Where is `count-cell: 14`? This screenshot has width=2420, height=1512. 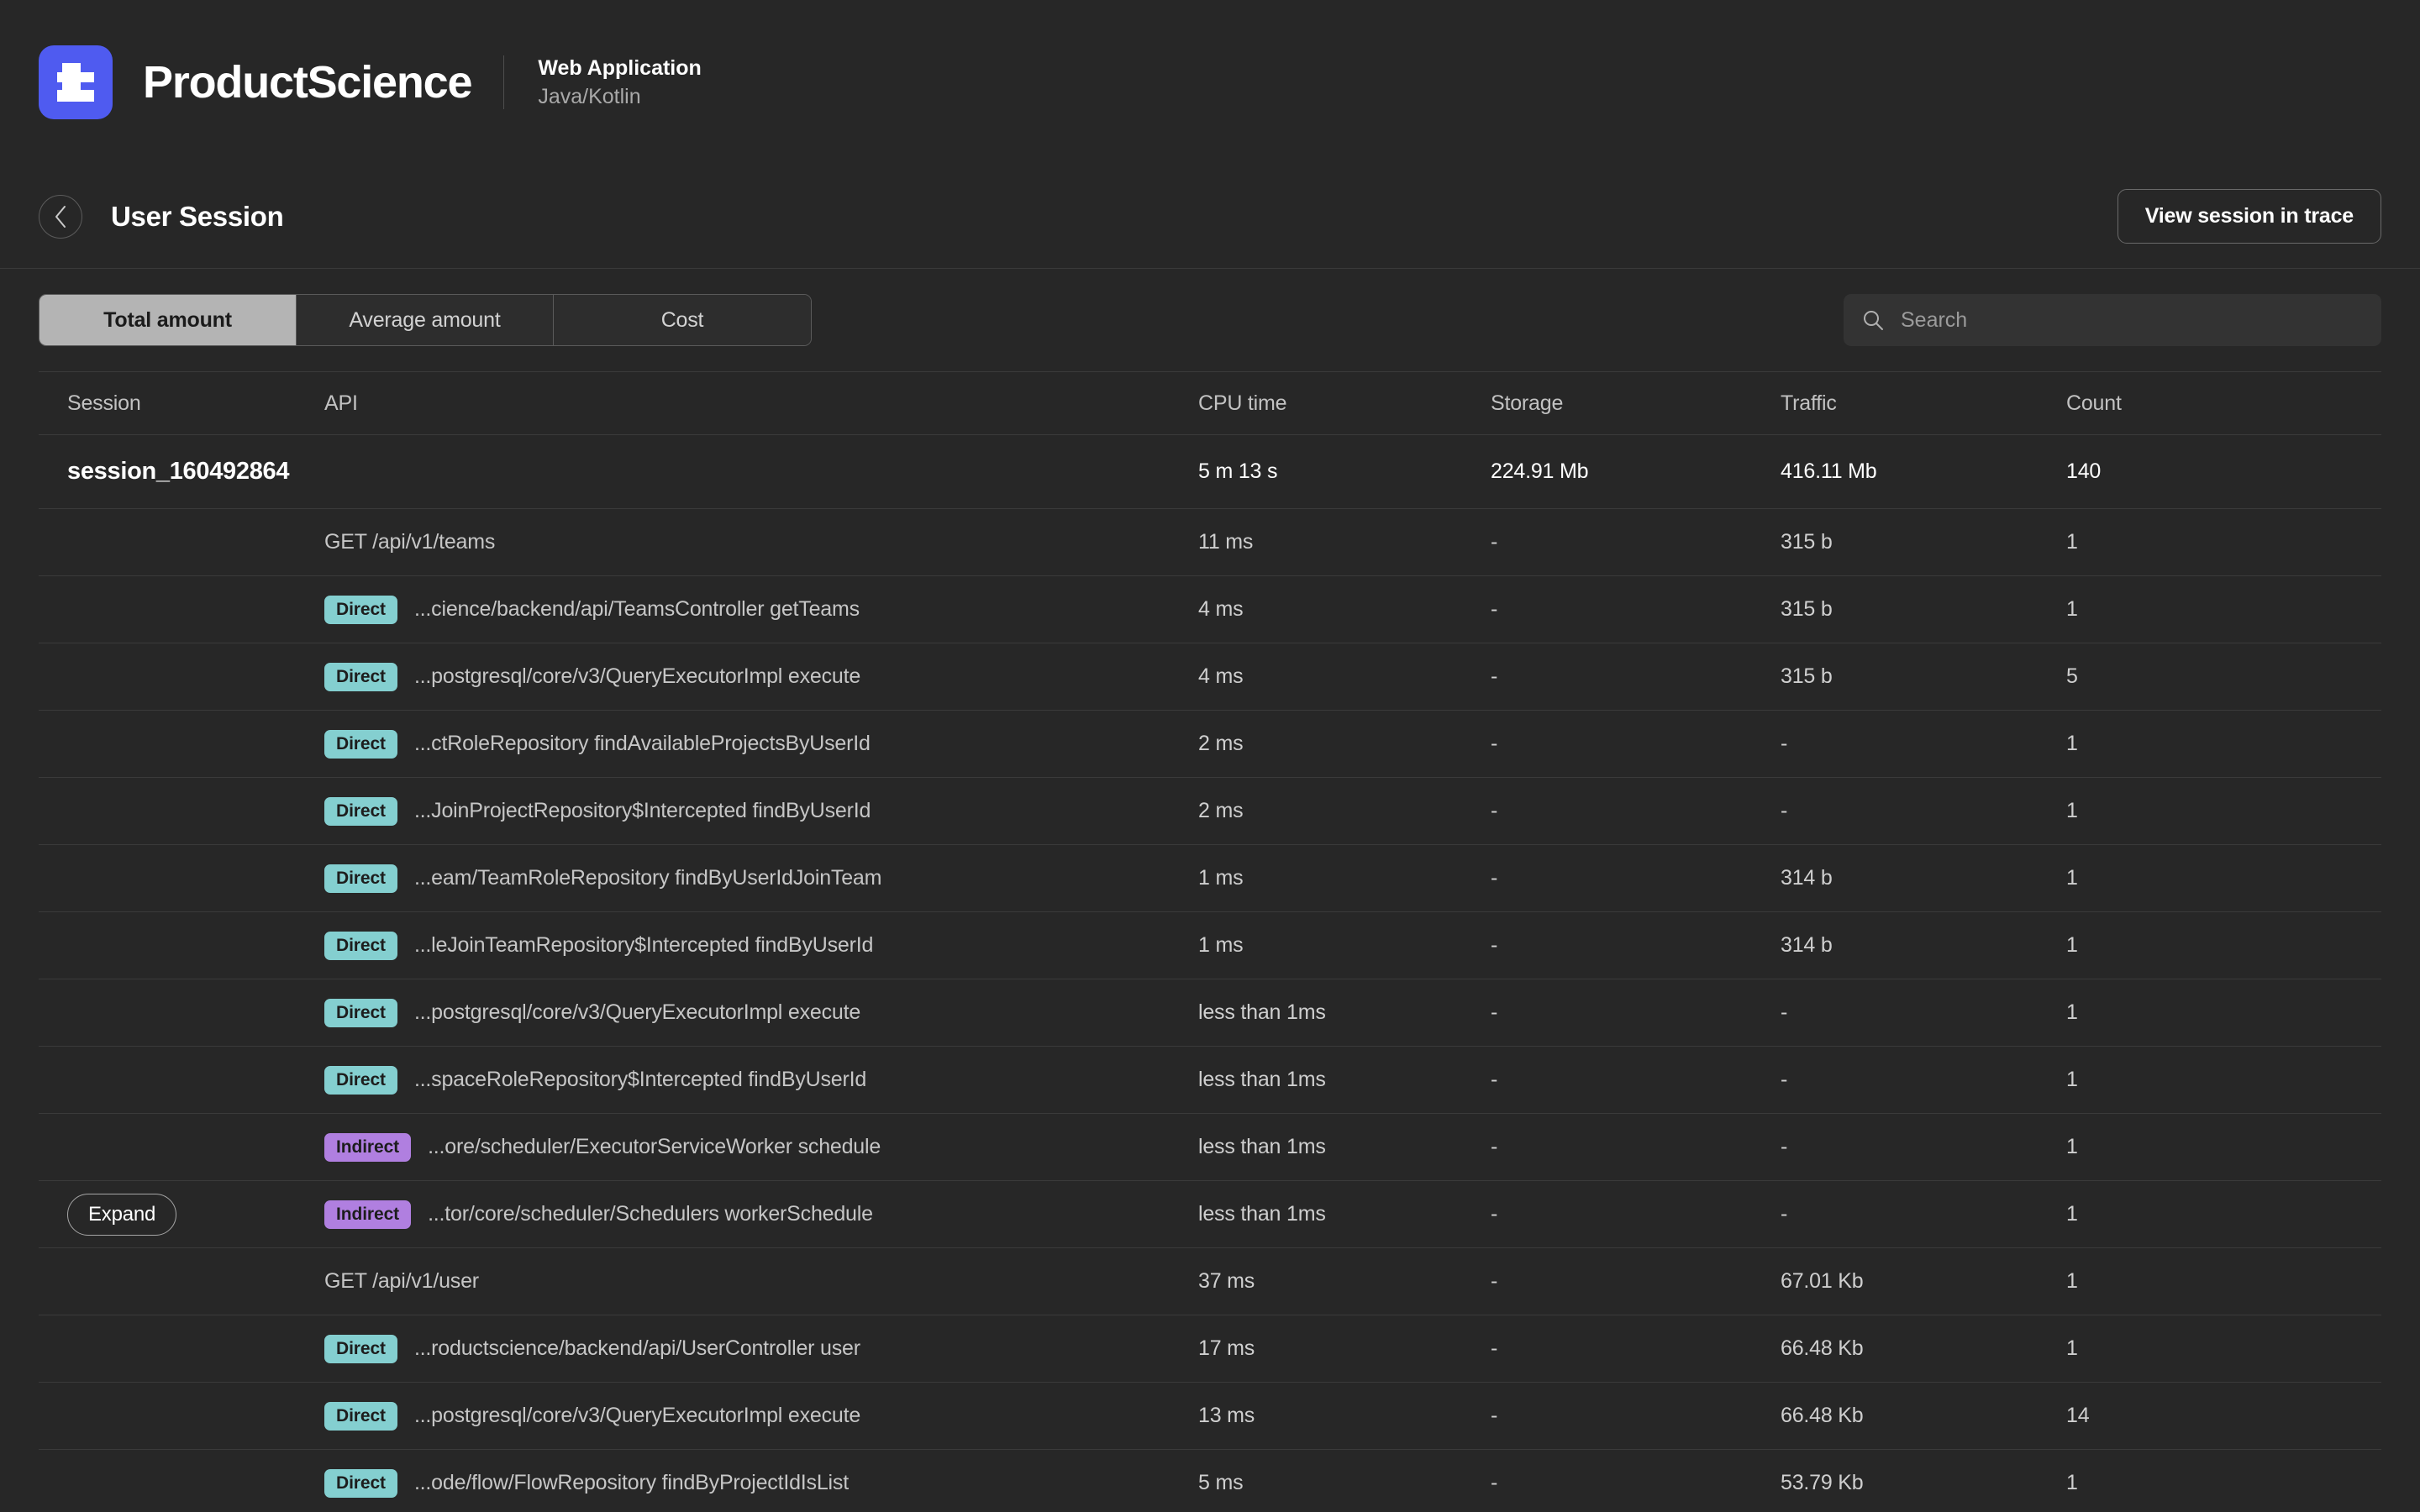 count-cell: 14 is located at coordinates (2078, 1415).